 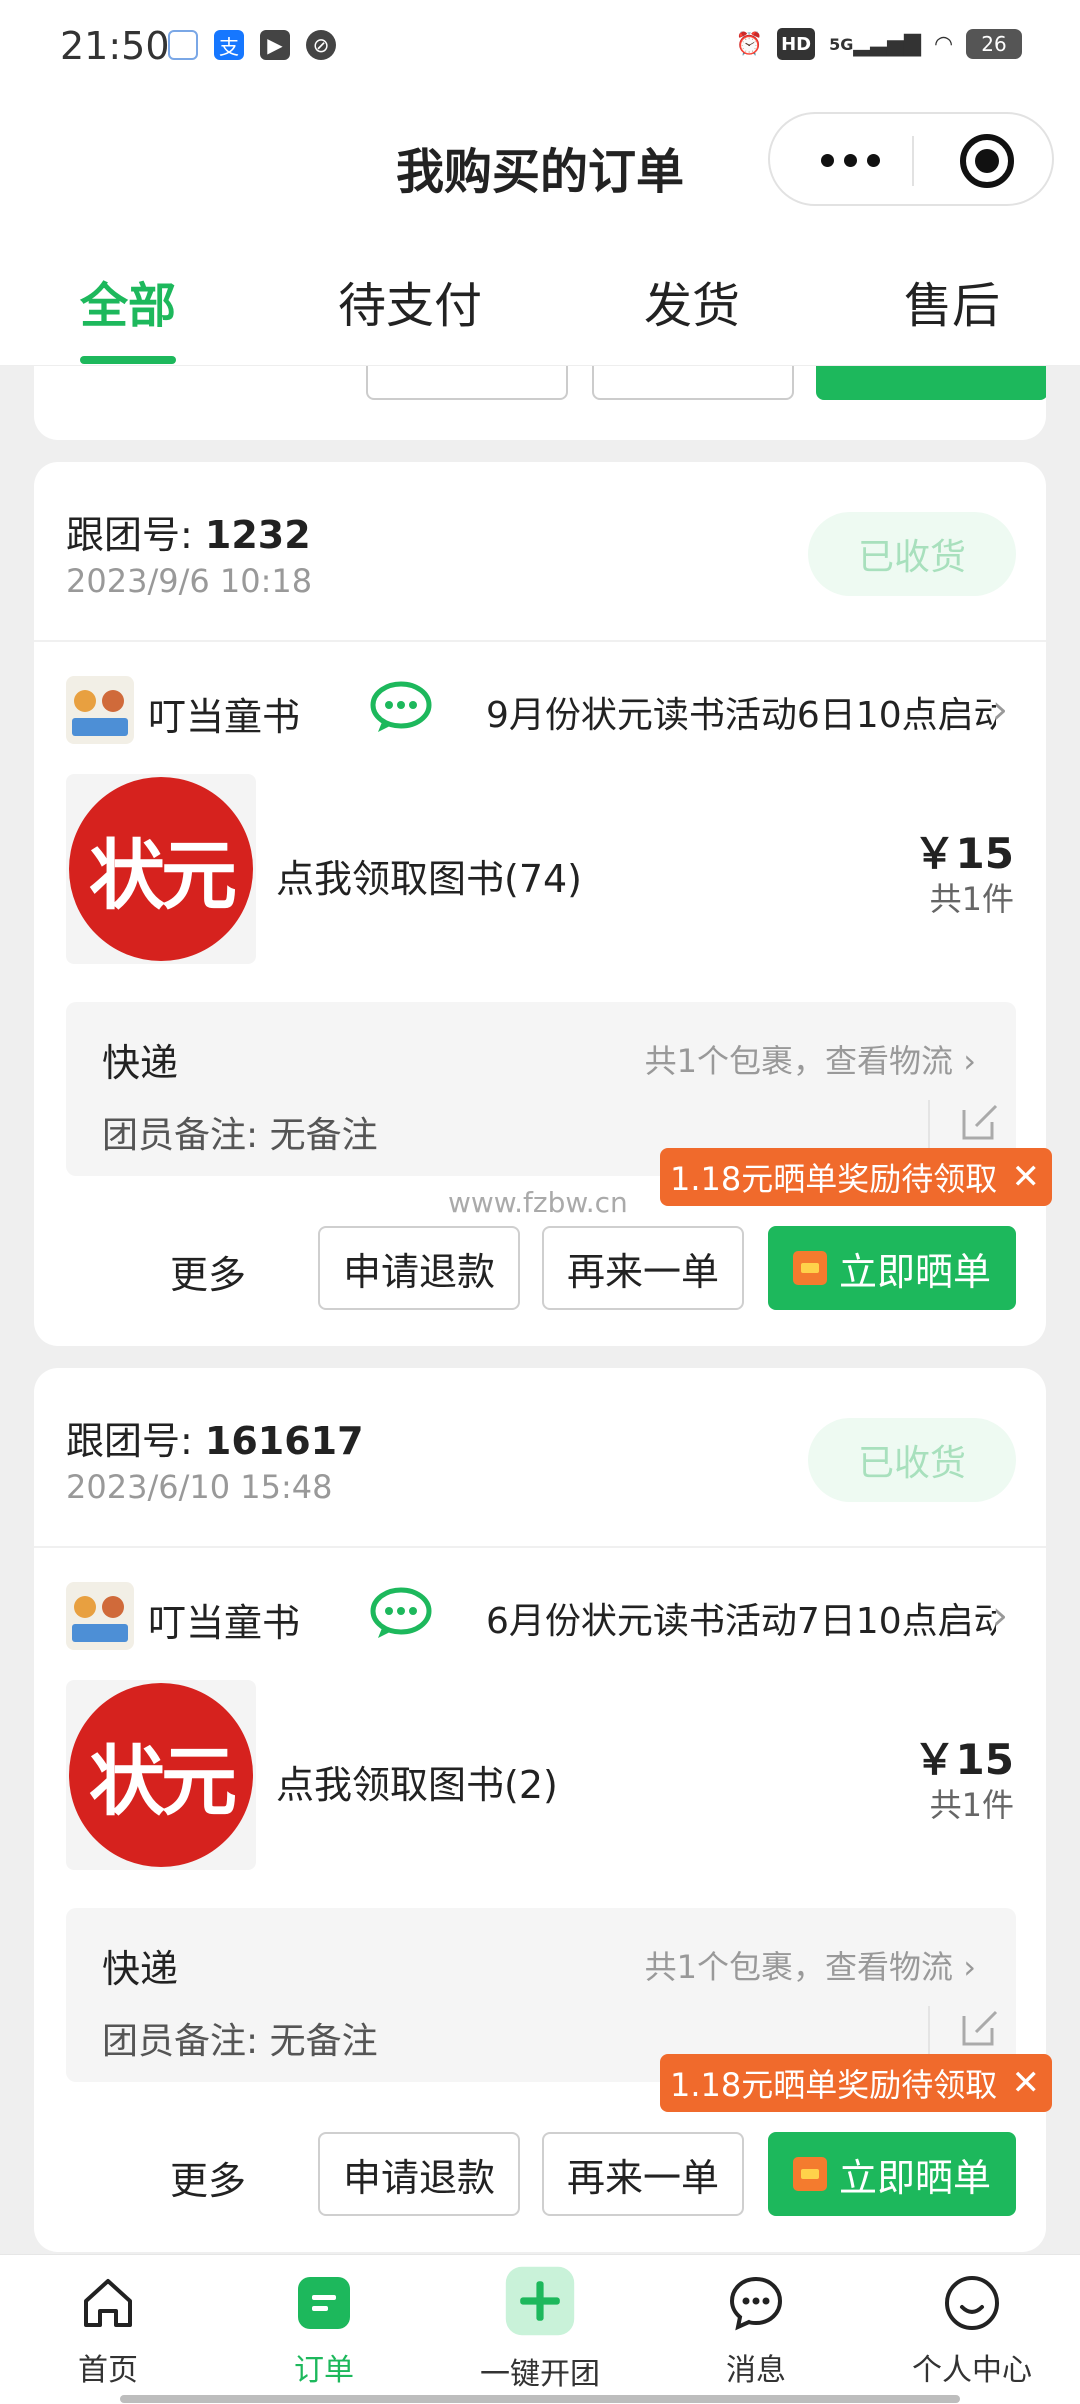 I want to click on nav-messages: 消息, so click(x=756, y=2331).